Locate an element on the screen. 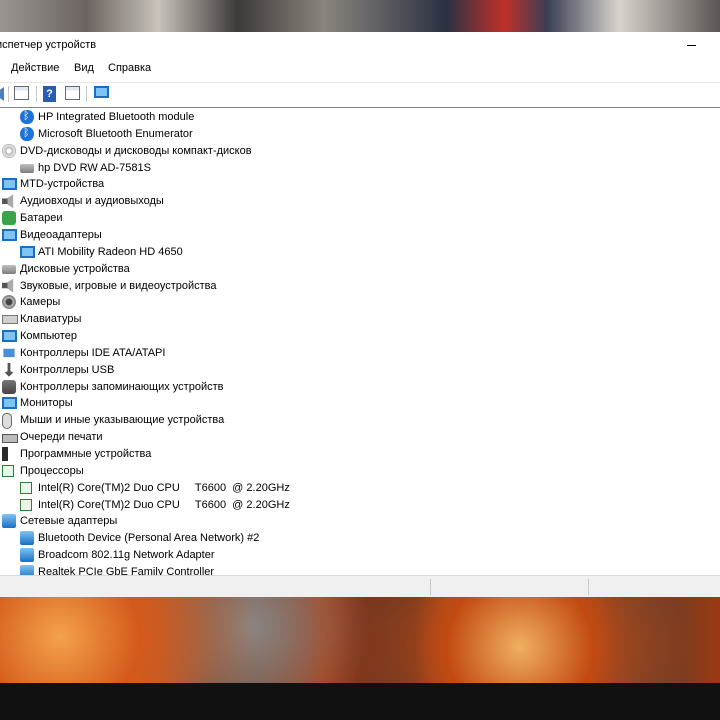 The image size is (720, 720). menu-bar: Действие Вид Справка is located at coordinates (360, 69).